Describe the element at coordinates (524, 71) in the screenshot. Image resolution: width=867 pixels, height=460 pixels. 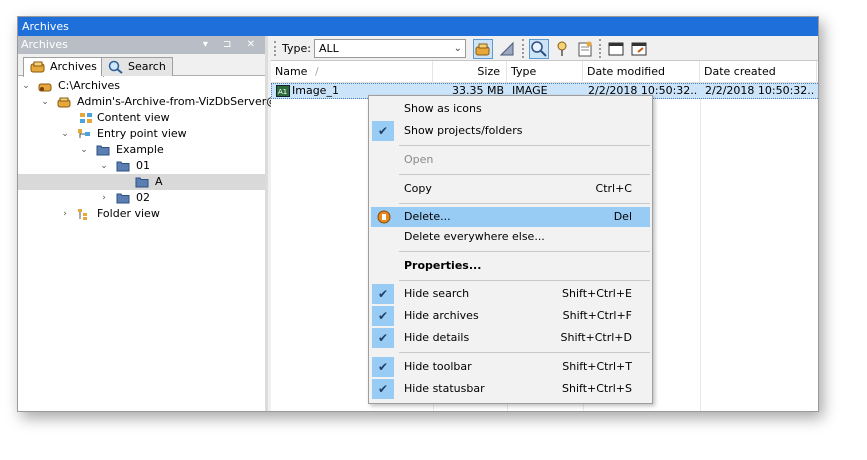
I see `column-type-label: Type` at that location.